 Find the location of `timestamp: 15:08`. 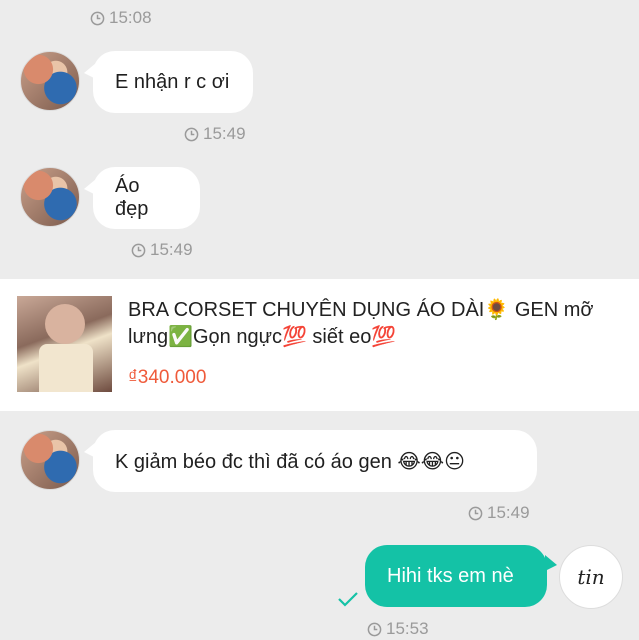

timestamp: 15:08 is located at coordinates (121, 18).